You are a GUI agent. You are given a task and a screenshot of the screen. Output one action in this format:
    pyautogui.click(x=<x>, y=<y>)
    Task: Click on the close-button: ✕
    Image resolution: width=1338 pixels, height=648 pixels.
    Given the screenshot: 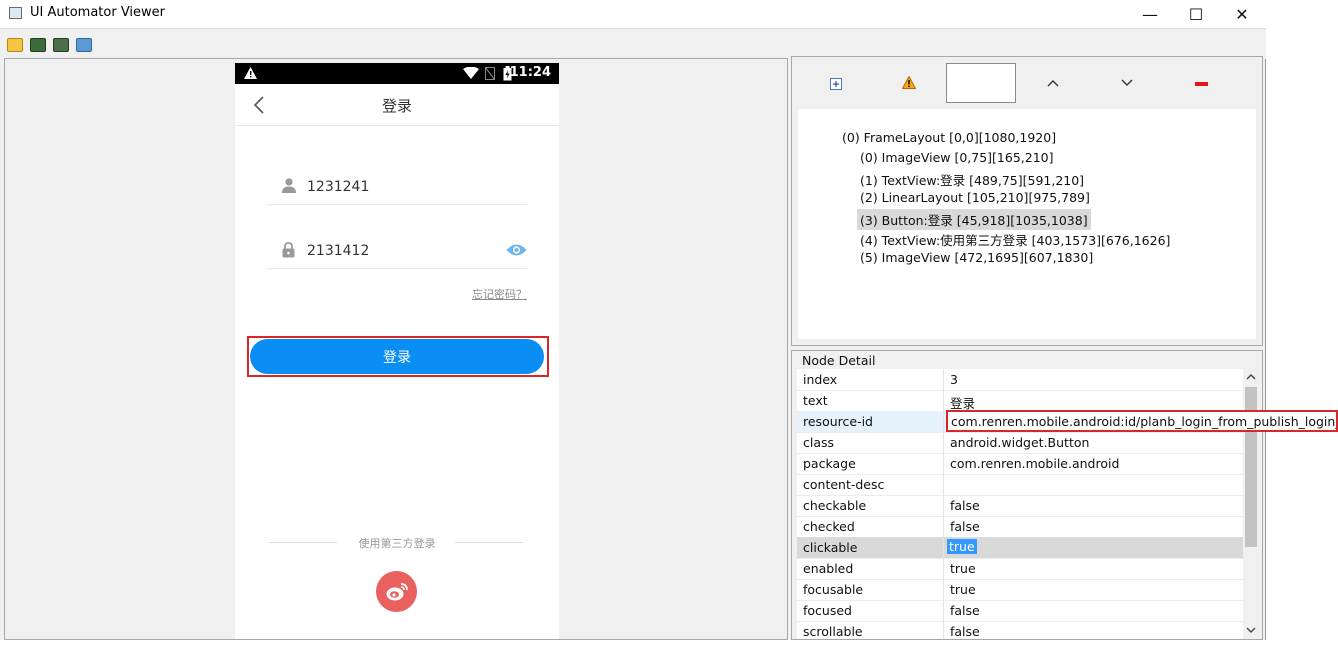 What is the action you would take?
    pyautogui.click(x=1242, y=14)
    